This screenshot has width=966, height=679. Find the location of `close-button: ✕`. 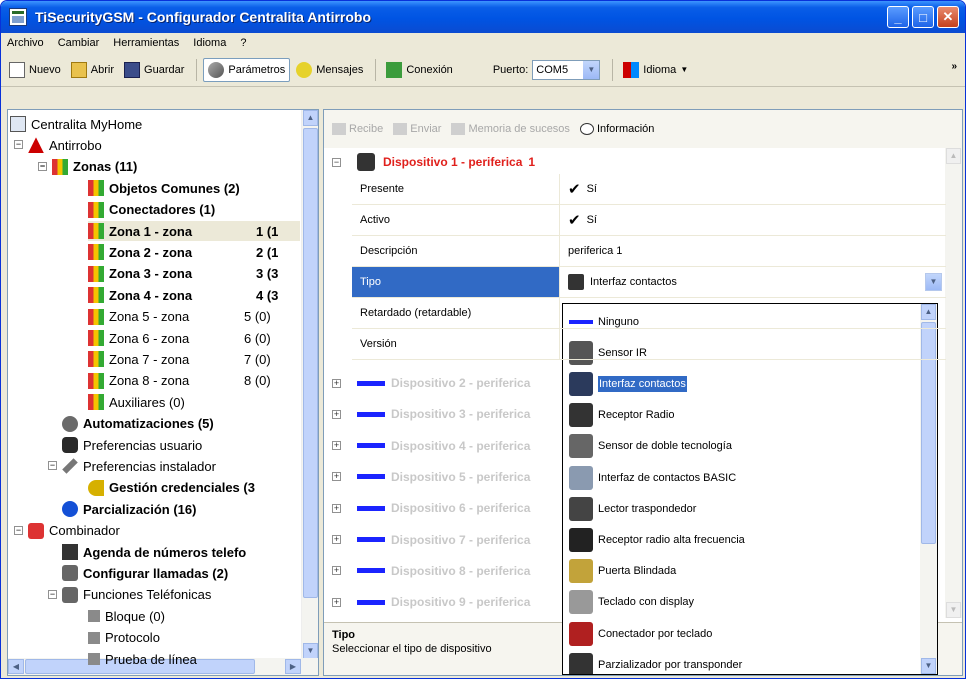

close-button: ✕ is located at coordinates (948, 17).